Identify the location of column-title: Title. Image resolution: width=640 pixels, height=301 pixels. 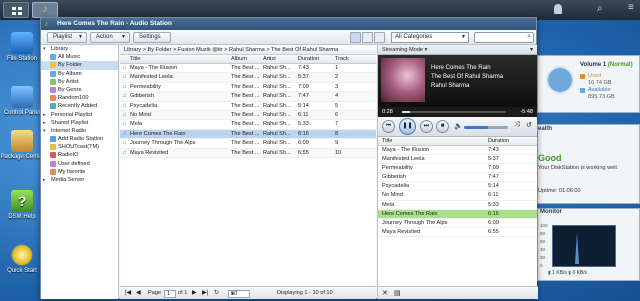
(135, 59).